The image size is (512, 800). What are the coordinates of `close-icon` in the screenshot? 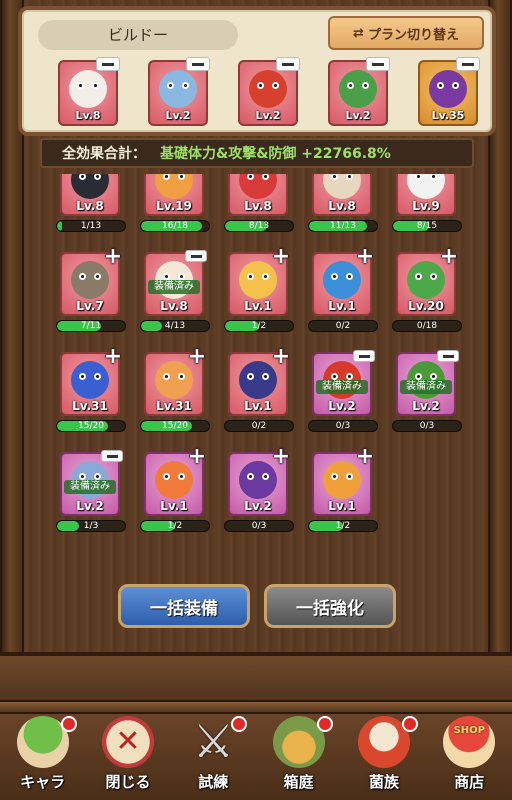 It's located at (127, 742).